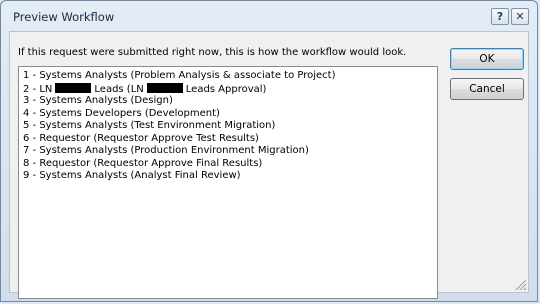 The height and width of the screenshot is (304, 540). What do you see at coordinates (487, 59) in the screenshot?
I see `ok-button: OK` at bounding box center [487, 59].